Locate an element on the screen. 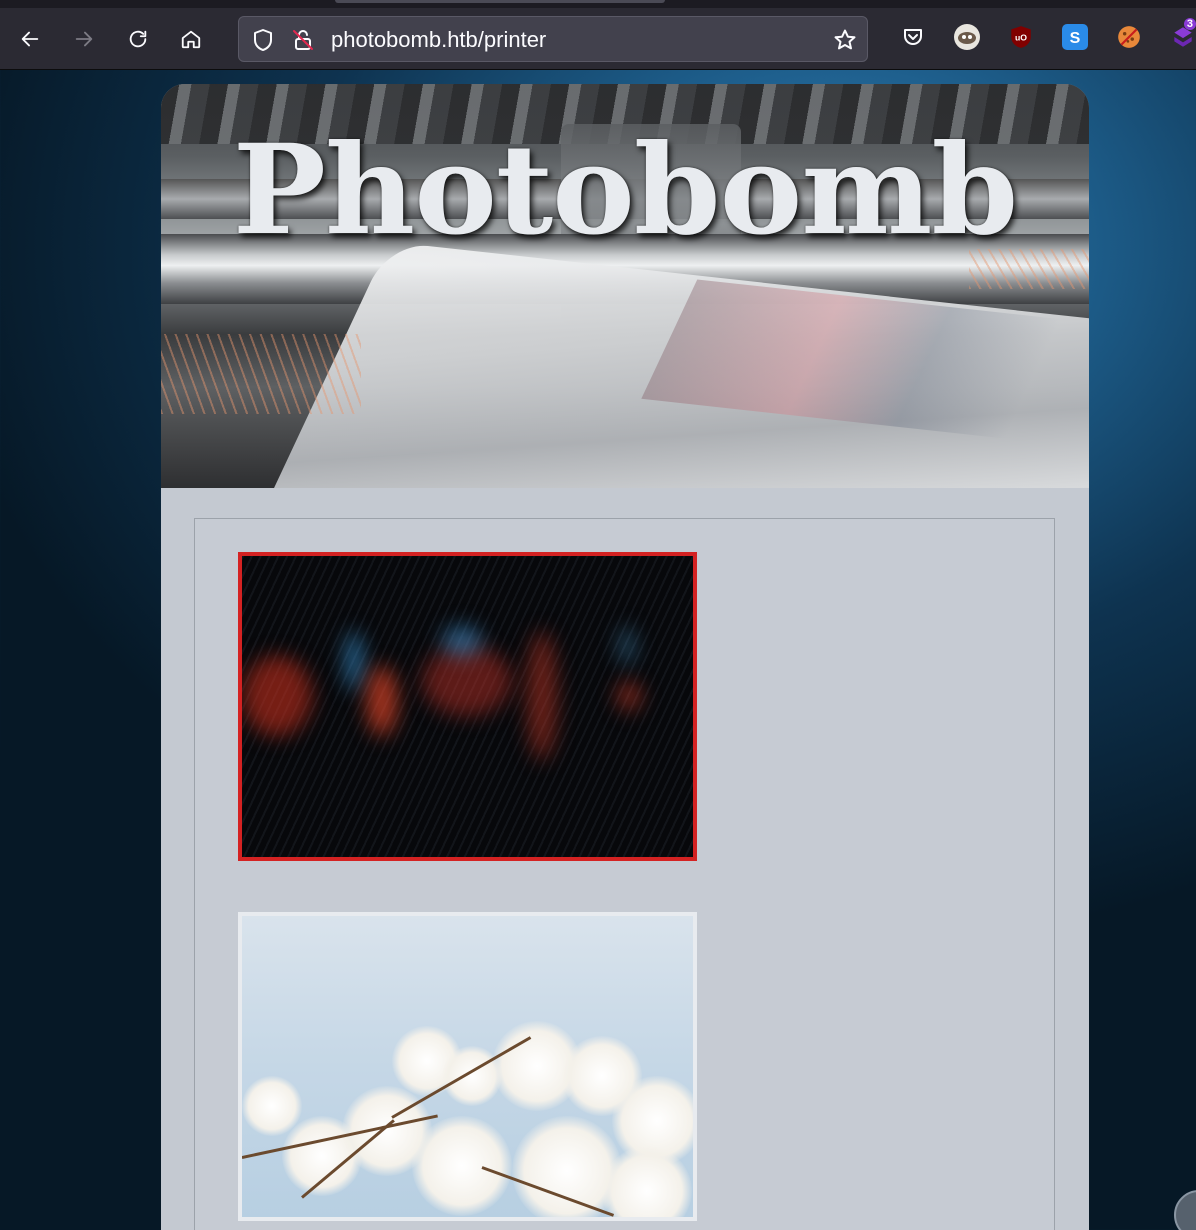 The width and height of the screenshot is (1196, 1230). svg-text: uO is located at coordinates (1021, 37).